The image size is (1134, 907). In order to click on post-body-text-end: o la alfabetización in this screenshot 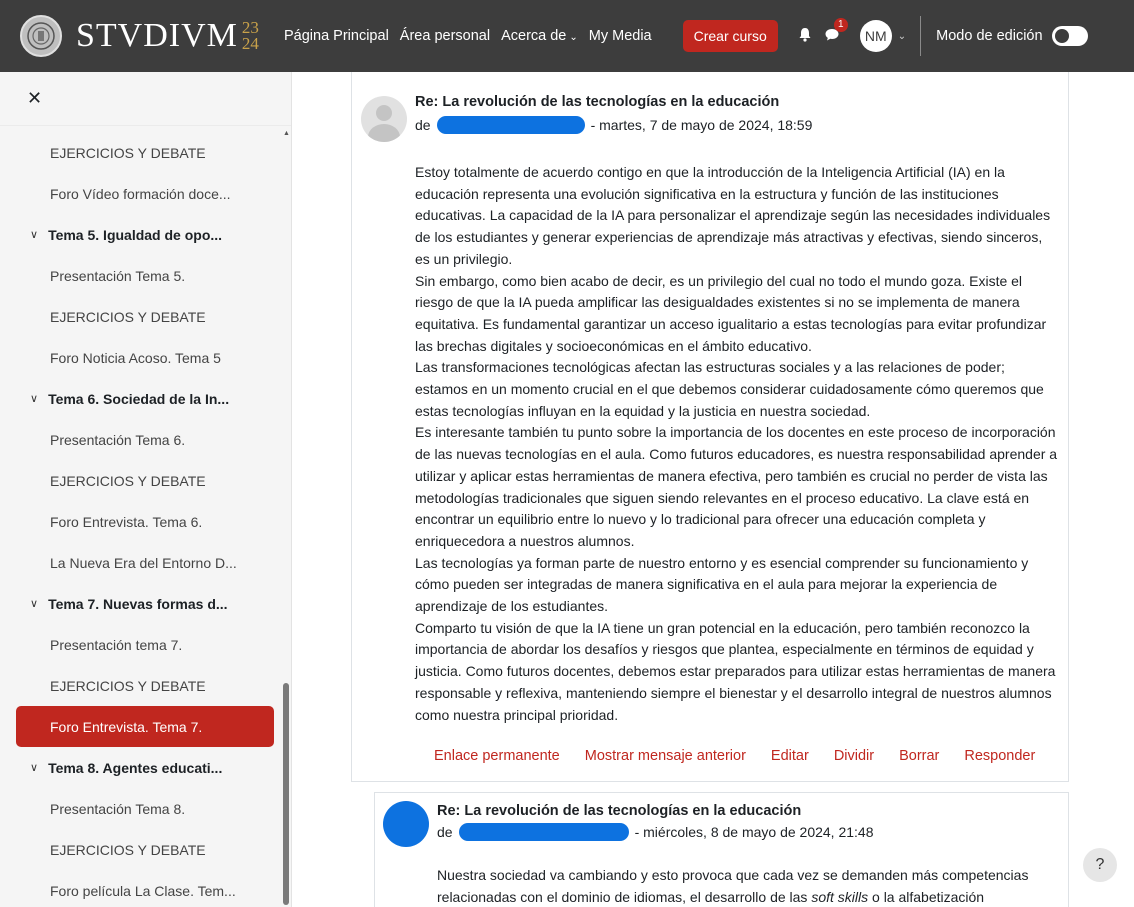, I will do `click(926, 896)`.